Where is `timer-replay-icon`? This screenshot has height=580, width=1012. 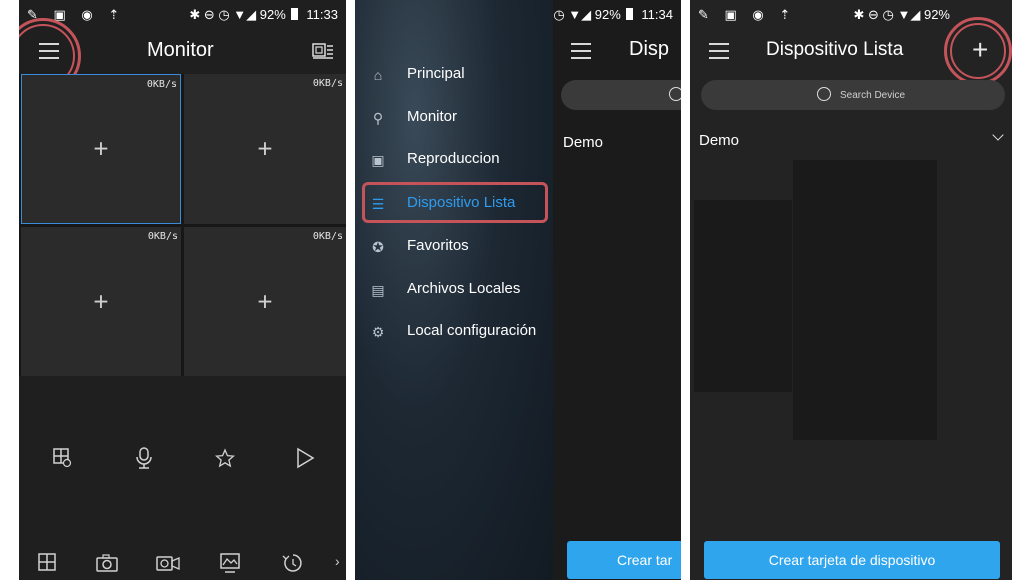 timer-replay-icon is located at coordinates (293, 563).